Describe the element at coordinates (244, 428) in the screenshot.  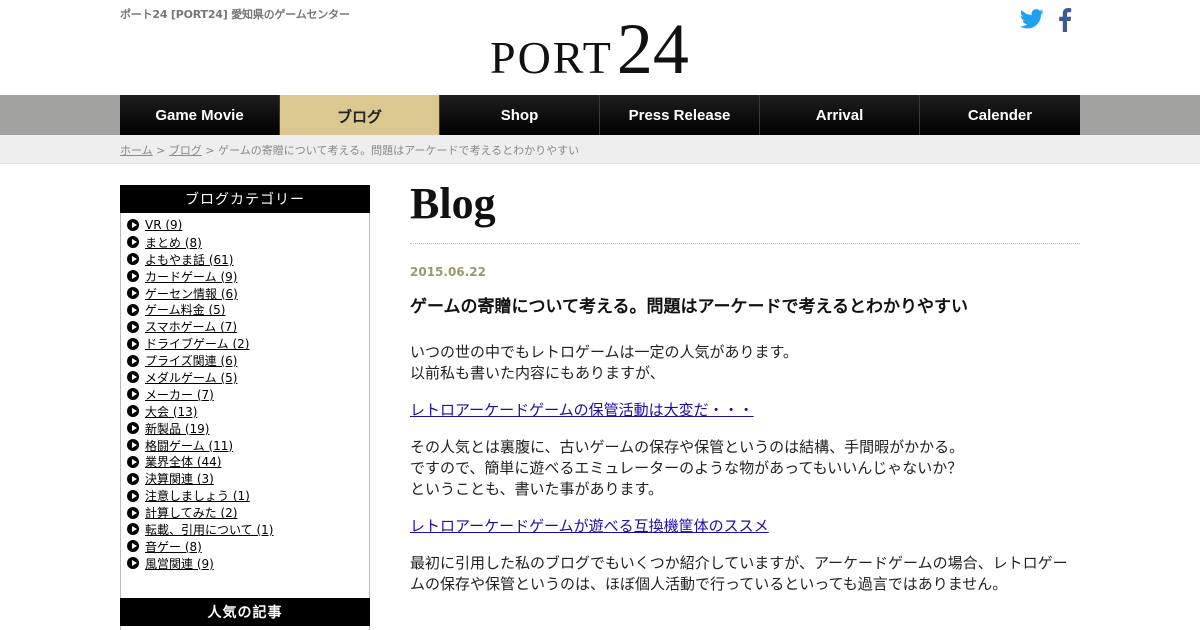
I see `category-item: 新製品 (19)` at that location.